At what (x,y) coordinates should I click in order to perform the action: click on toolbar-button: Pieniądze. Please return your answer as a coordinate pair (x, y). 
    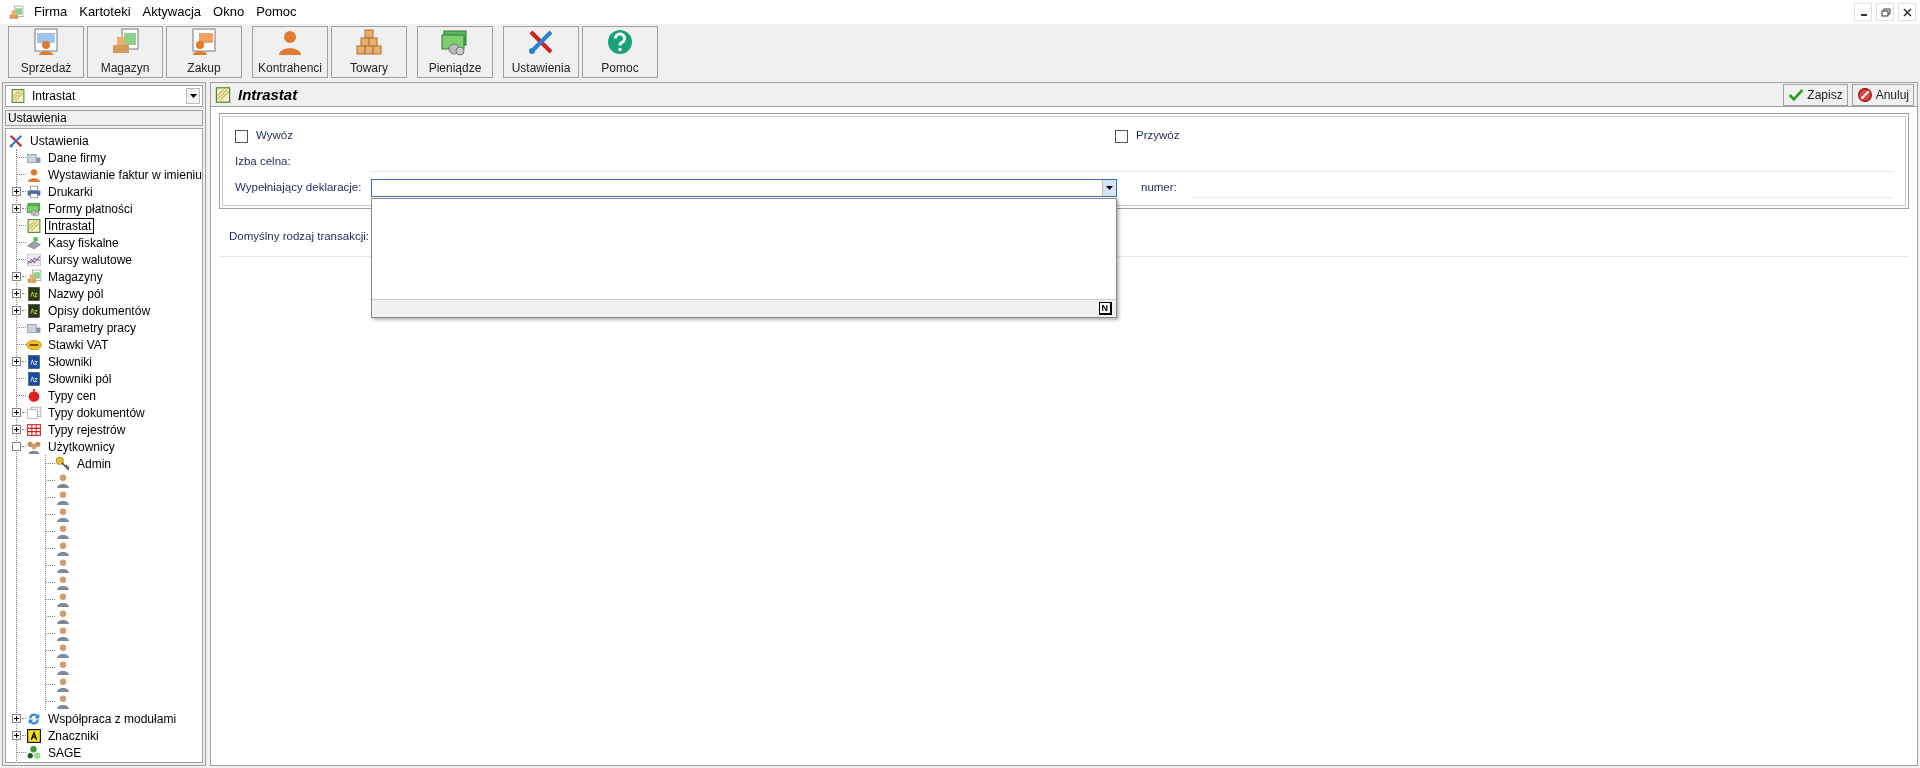
    Looking at the image, I should click on (455, 52).